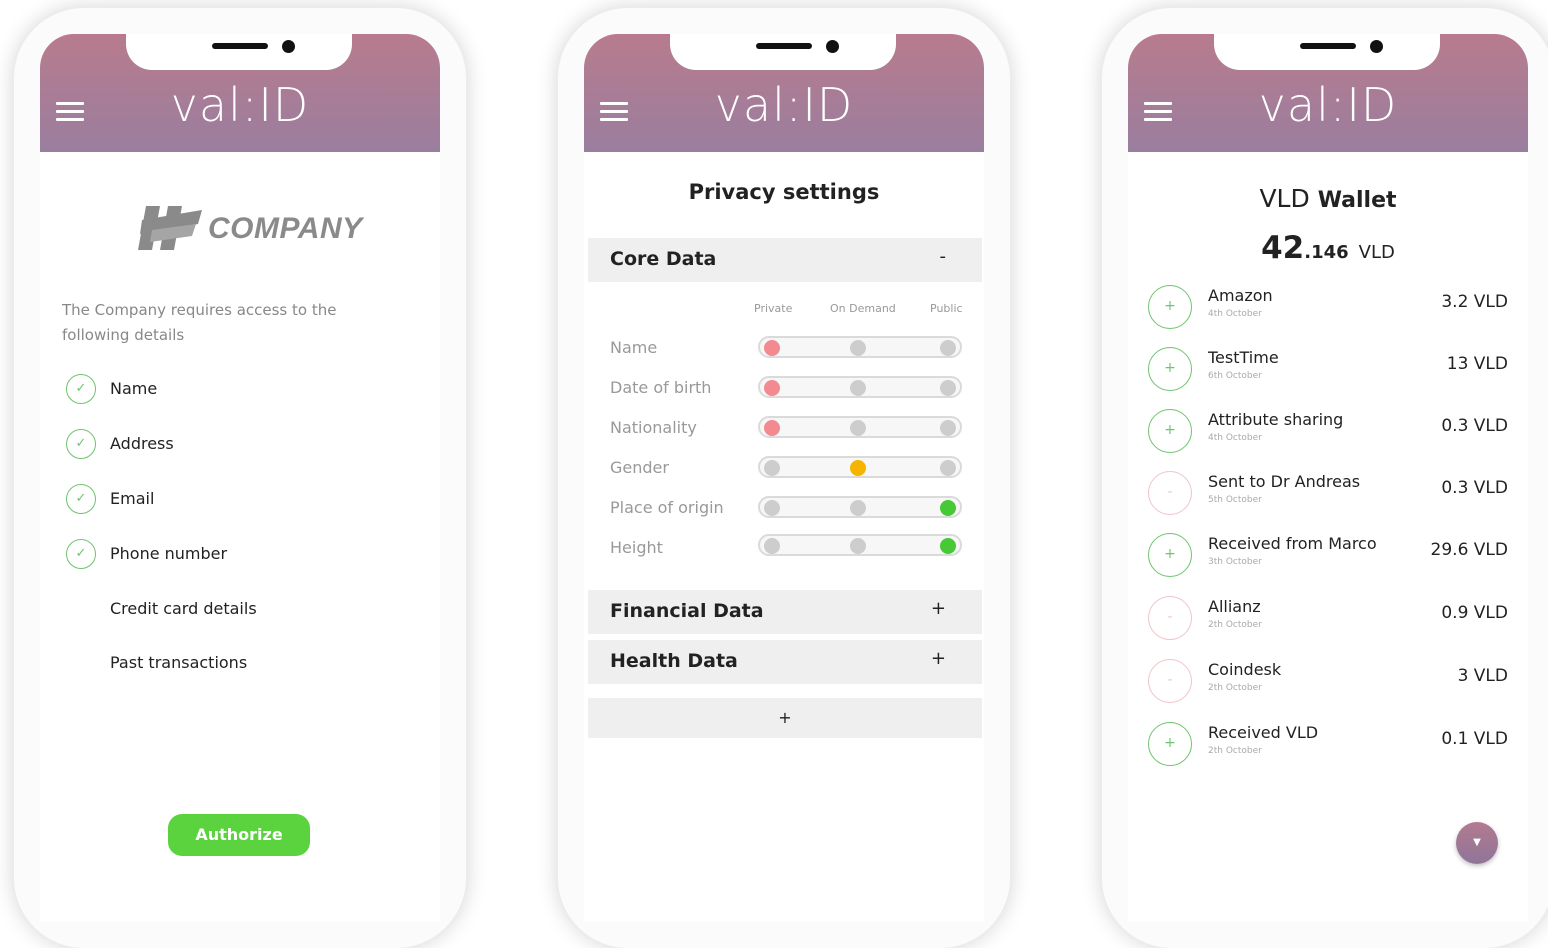 This screenshot has width=1548, height=948. Describe the element at coordinates (639, 467) in the screenshot. I see `field-label: Gender` at that location.